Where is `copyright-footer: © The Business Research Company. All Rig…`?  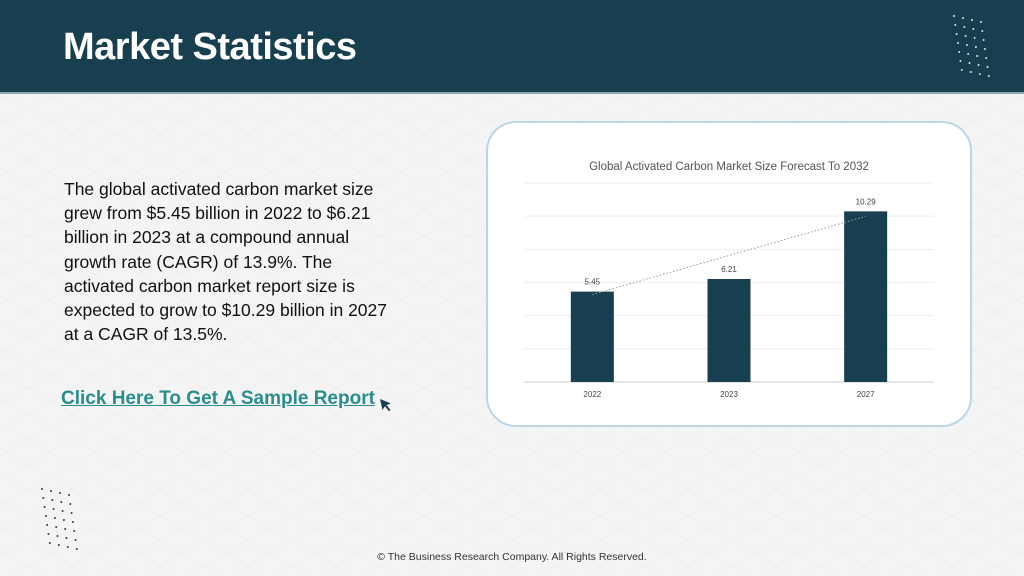
copyright-footer: © The Business Research Company. All Rig… is located at coordinates (512, 557).